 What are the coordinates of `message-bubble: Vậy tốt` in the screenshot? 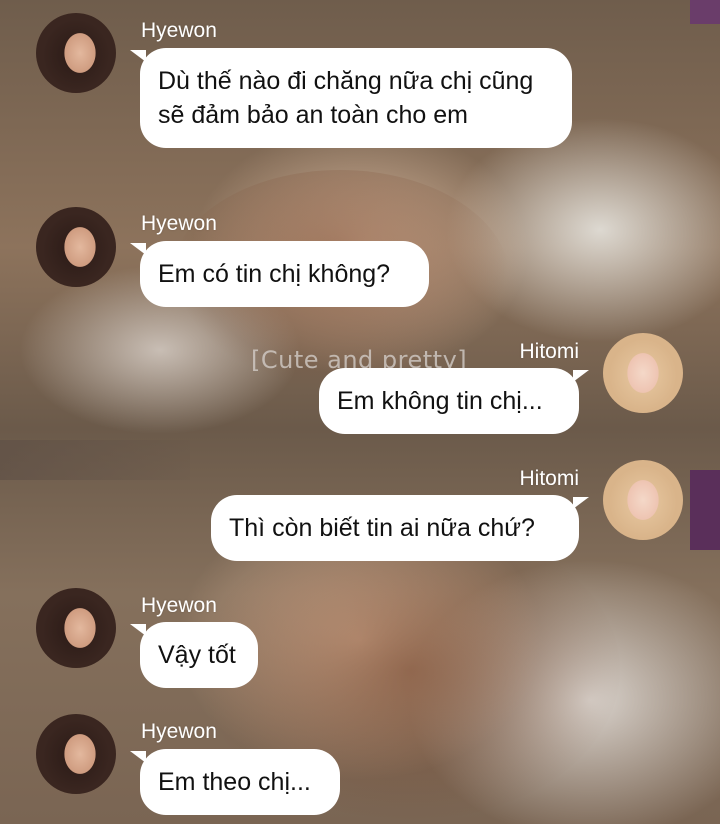 It's located at (194, 655).